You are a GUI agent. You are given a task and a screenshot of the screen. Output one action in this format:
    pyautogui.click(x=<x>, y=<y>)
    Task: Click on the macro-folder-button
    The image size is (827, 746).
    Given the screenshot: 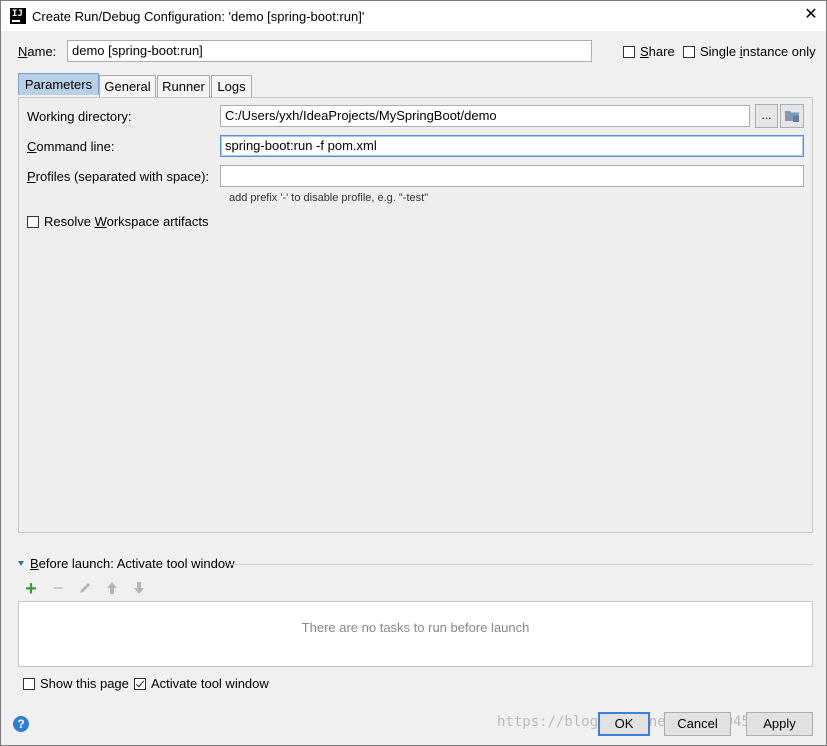 What is the action you would take?
    pyautogui.click(x=792, y=116)
    